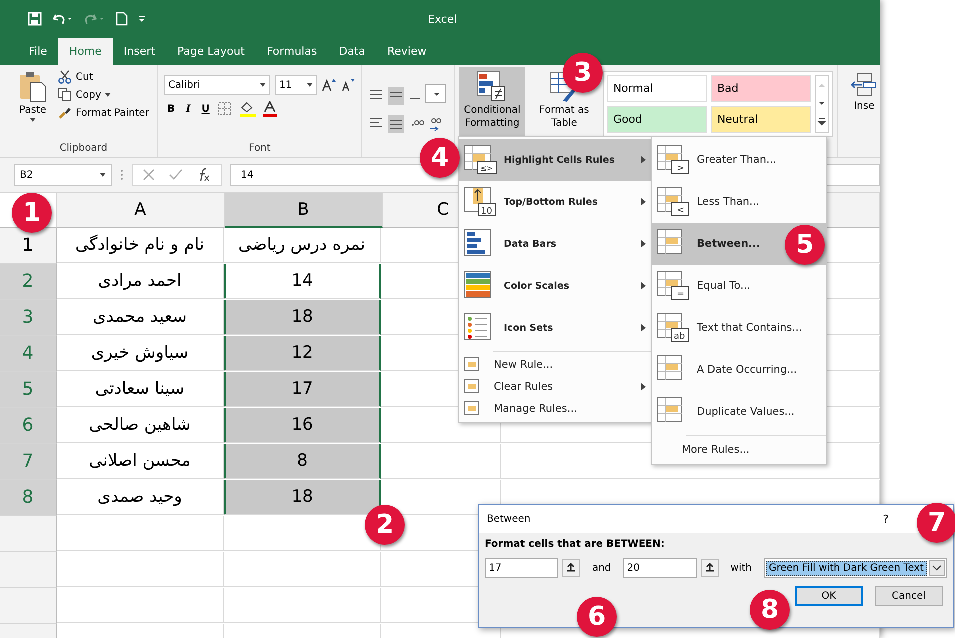  Describe the element at coordinates (28, 426) in the screenshot. I see `row-header: 6` at that location.